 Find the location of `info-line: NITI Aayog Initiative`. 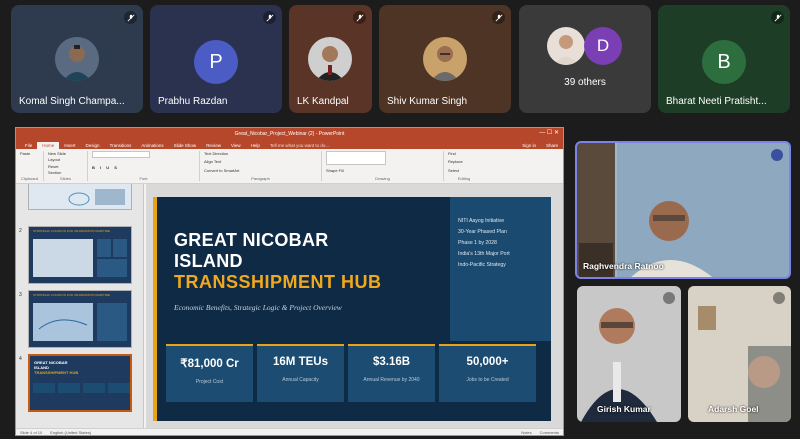

info-line: NITI Aayog Initiative is located at coordinates (481, 221).